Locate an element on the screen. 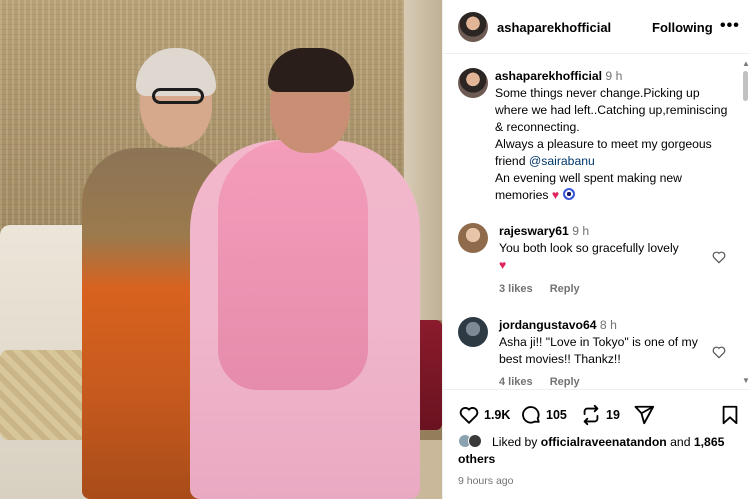 Image resolution: width=750 pixels, height=499 pixels. share-icon is located at coordinates (591, 415).